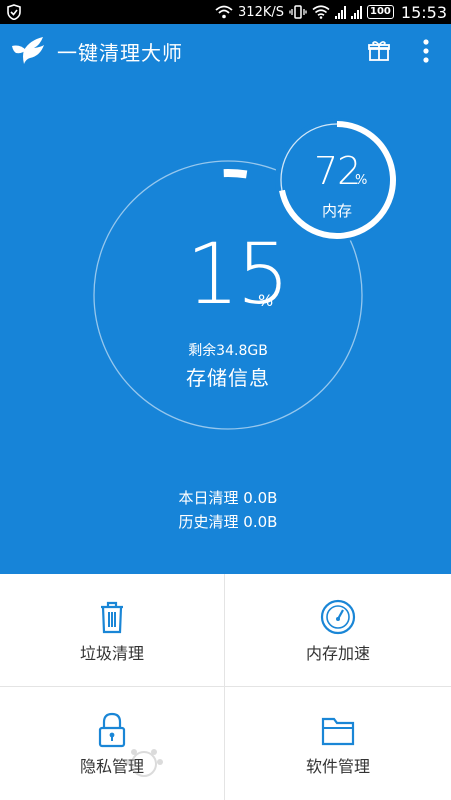 The image size is (451, 800). I want to click on signal-2-icon, so click(357, 12).